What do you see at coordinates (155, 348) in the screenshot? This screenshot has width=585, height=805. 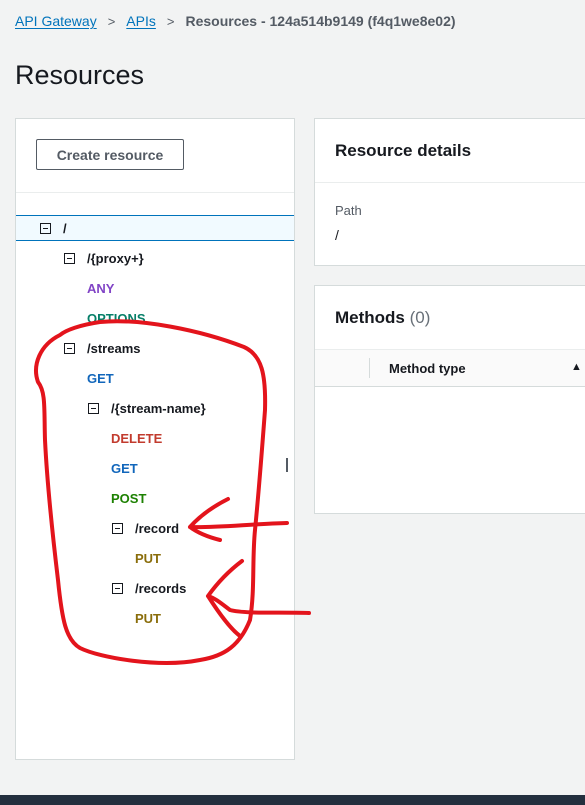 I see `tree-item-streams: /streams` at bounding box center [155, 348].